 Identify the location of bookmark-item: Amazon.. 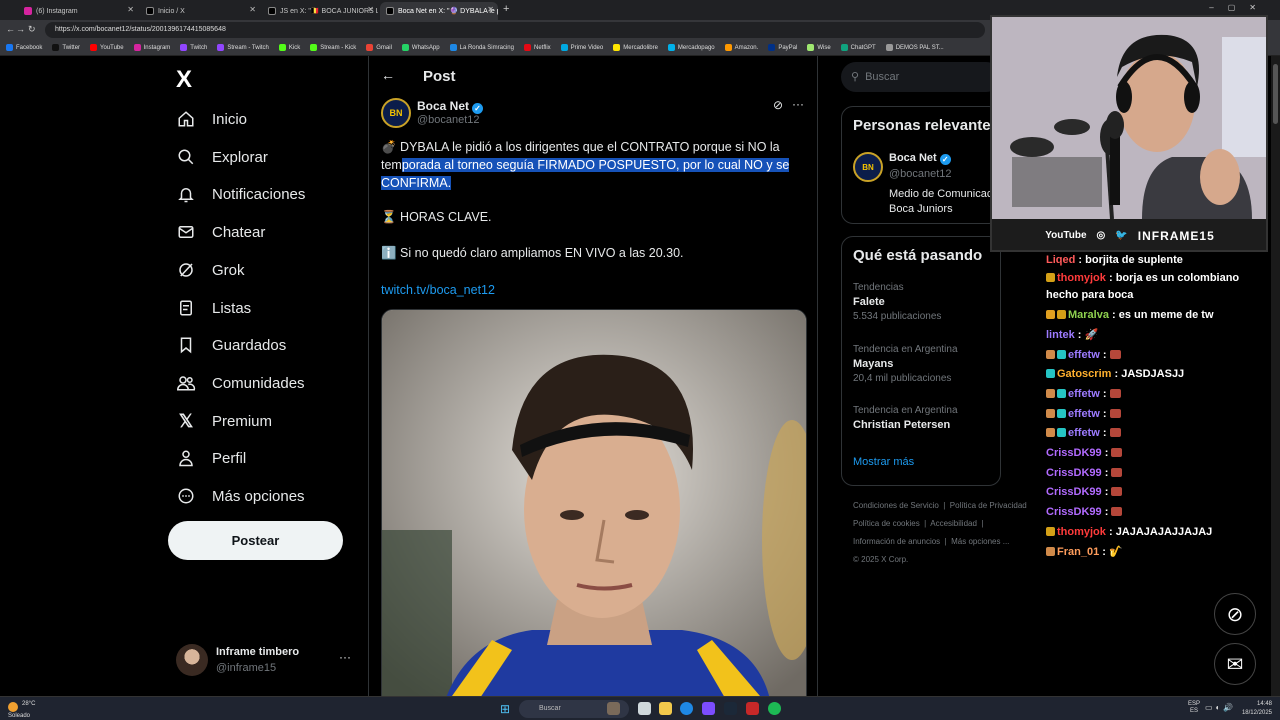
(741, 47).